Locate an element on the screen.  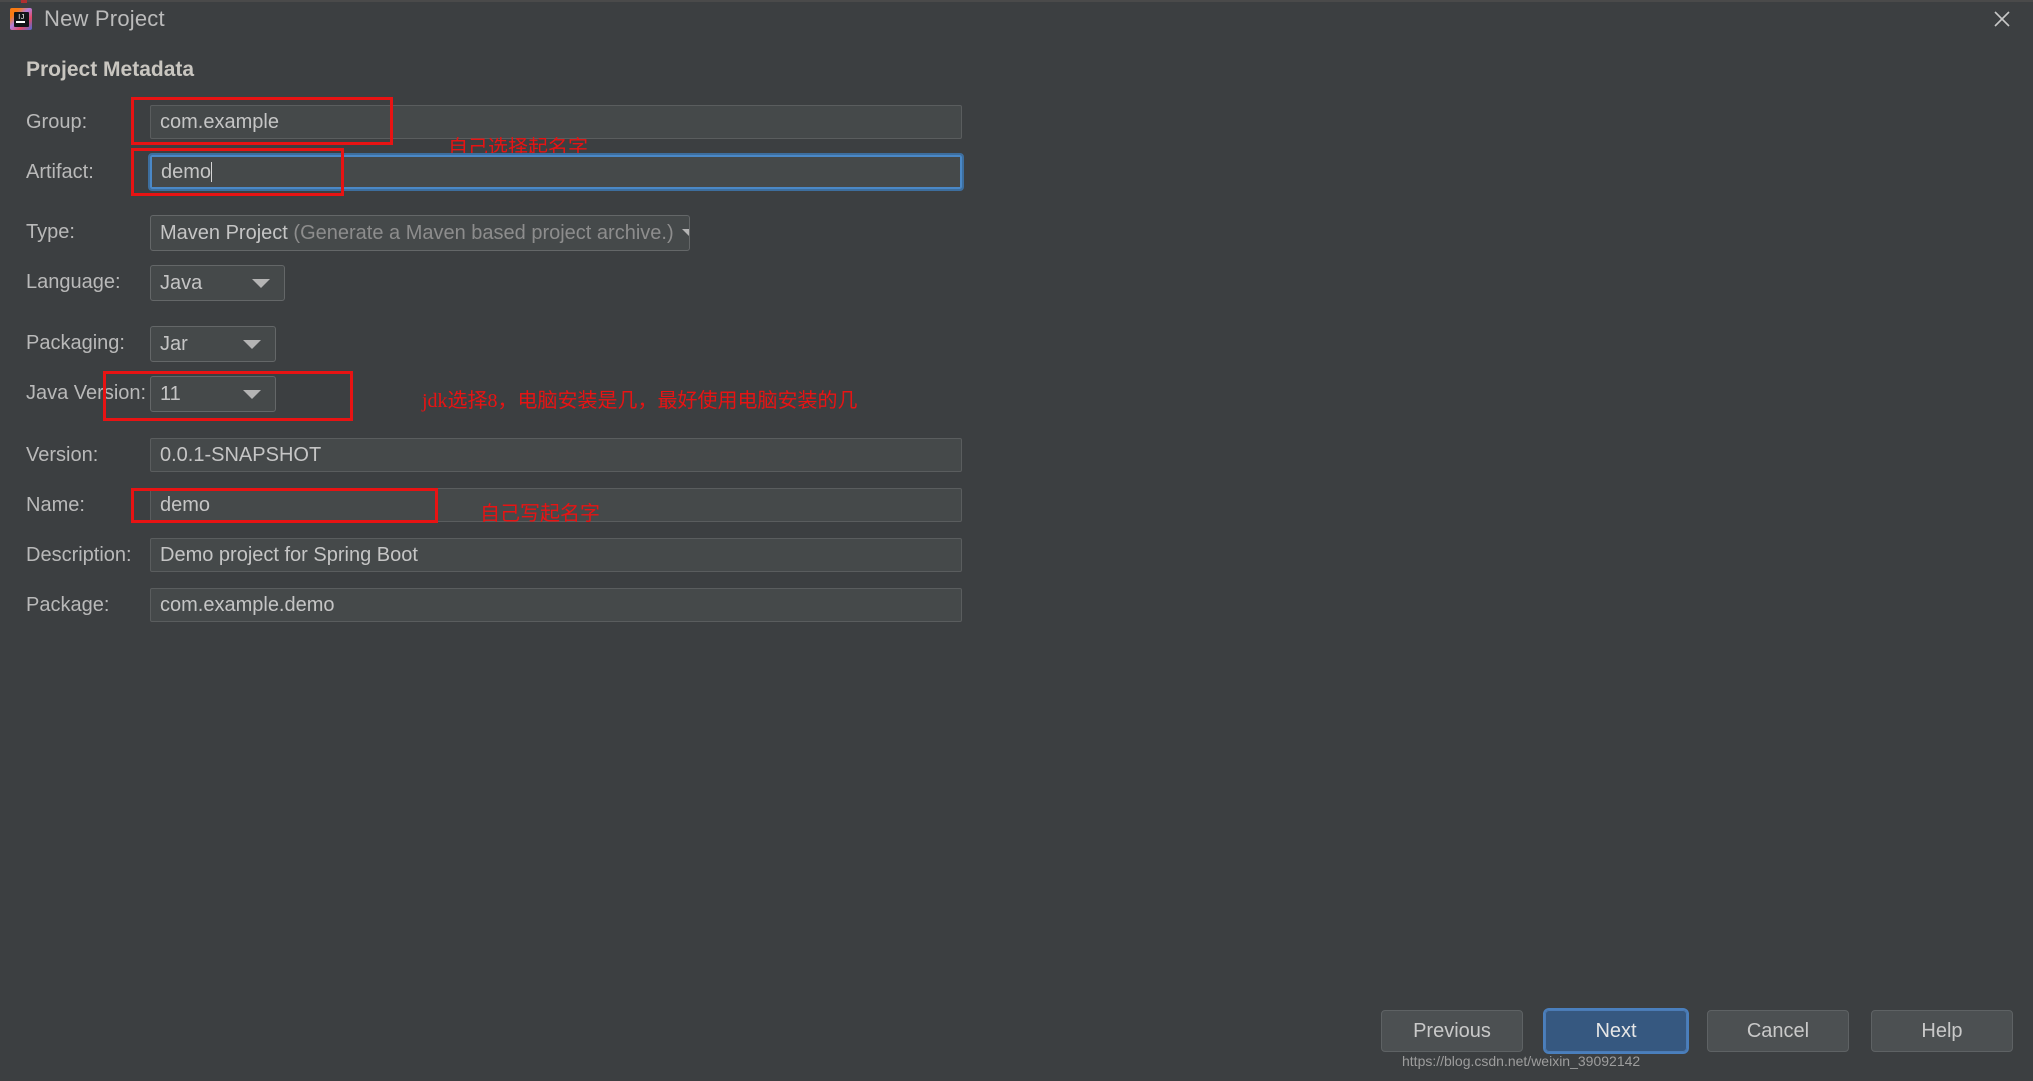
next-button: Next is located at coordinates (1616, 1031).